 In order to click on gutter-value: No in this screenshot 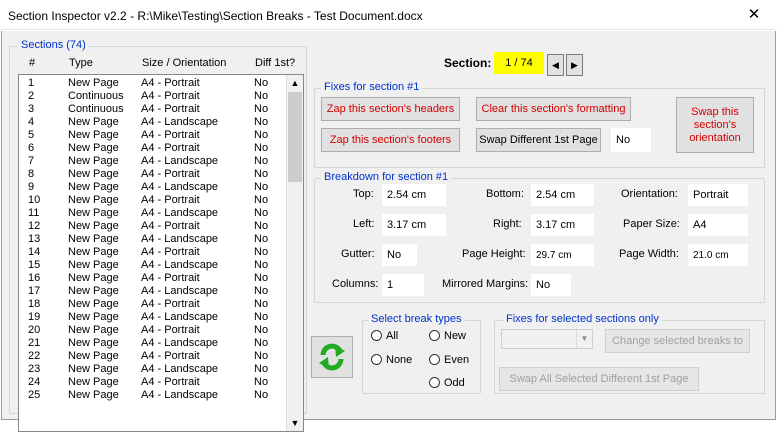, I will do `click(399, 255)`.